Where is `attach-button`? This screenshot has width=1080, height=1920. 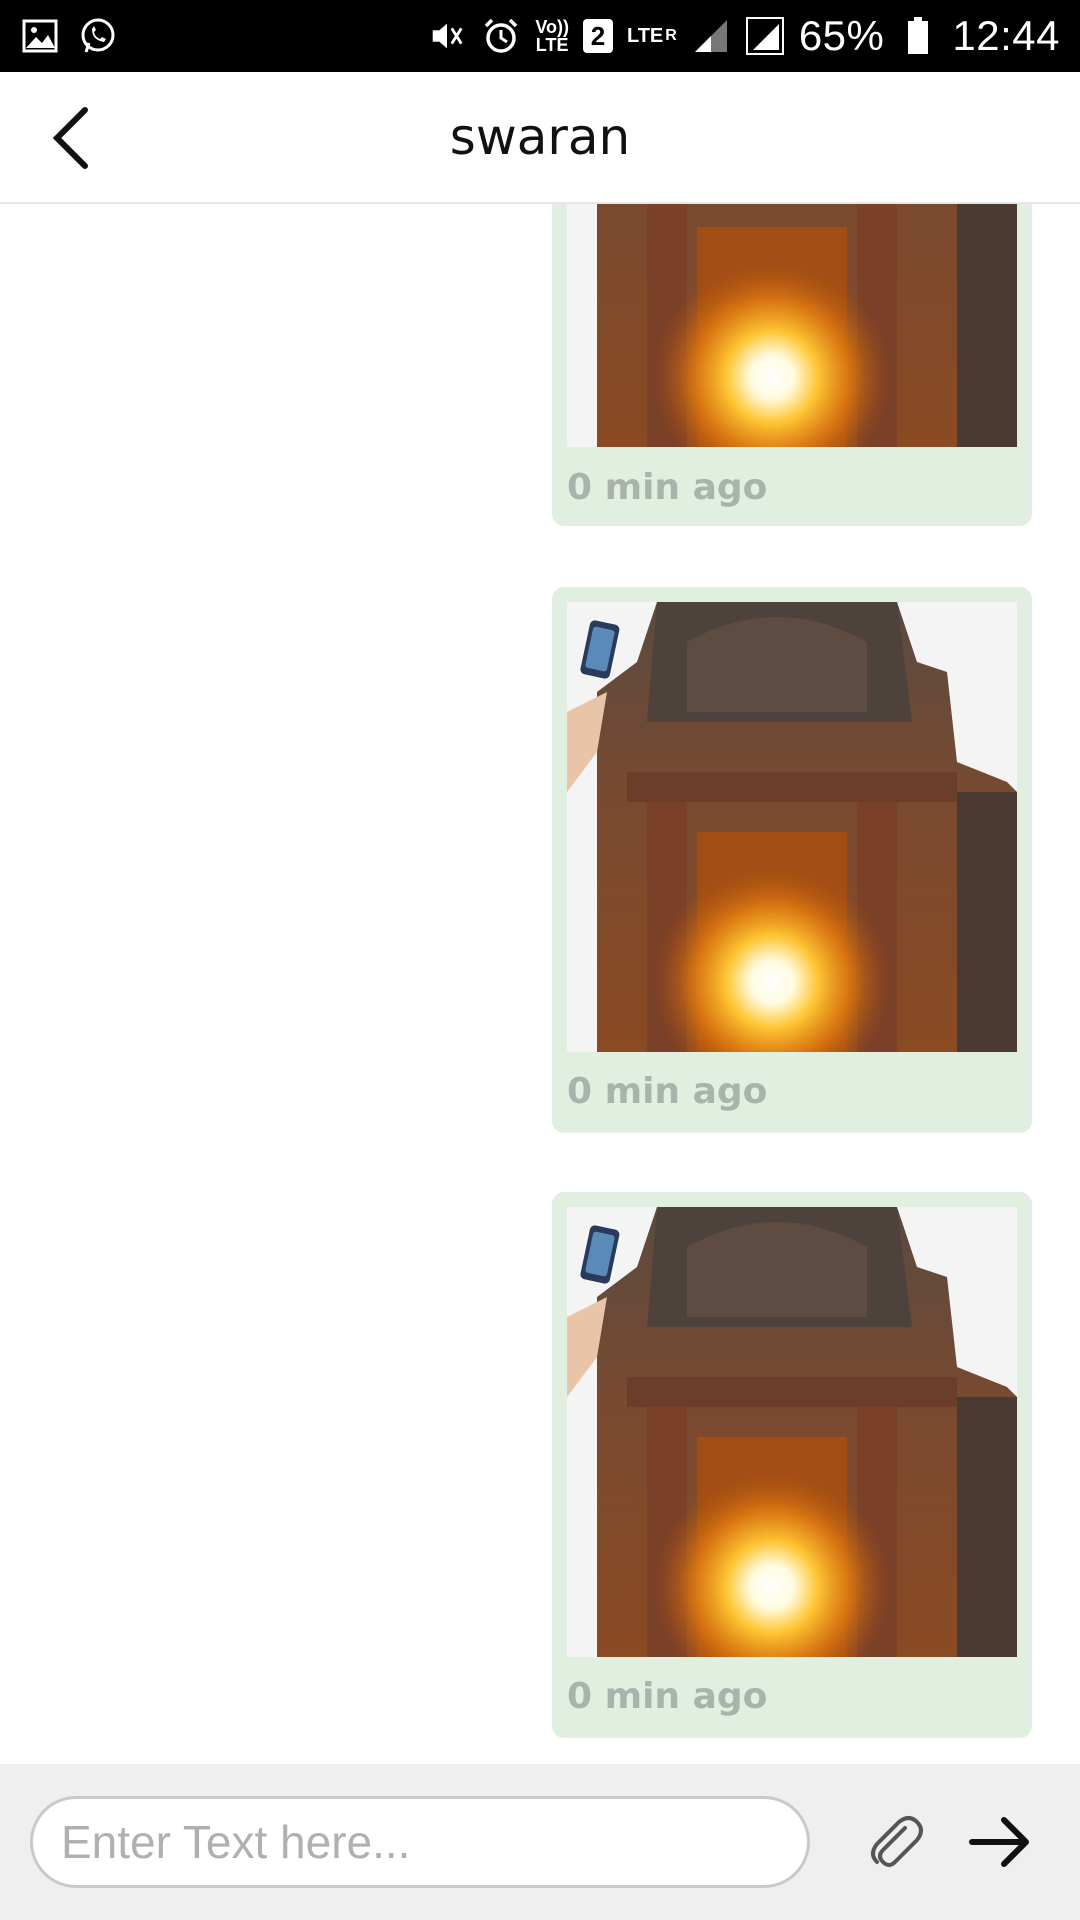
attach-button is located at coordinates (897, 1842).